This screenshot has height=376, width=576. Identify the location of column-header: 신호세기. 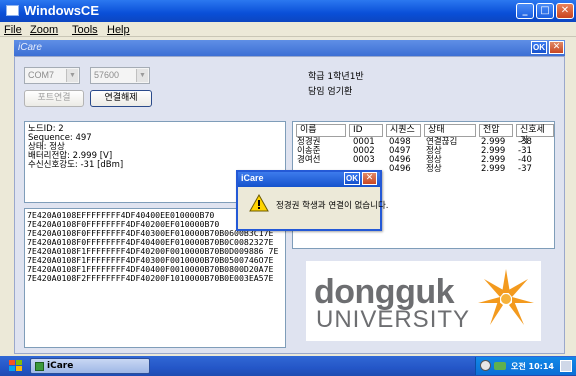
(535, 135).